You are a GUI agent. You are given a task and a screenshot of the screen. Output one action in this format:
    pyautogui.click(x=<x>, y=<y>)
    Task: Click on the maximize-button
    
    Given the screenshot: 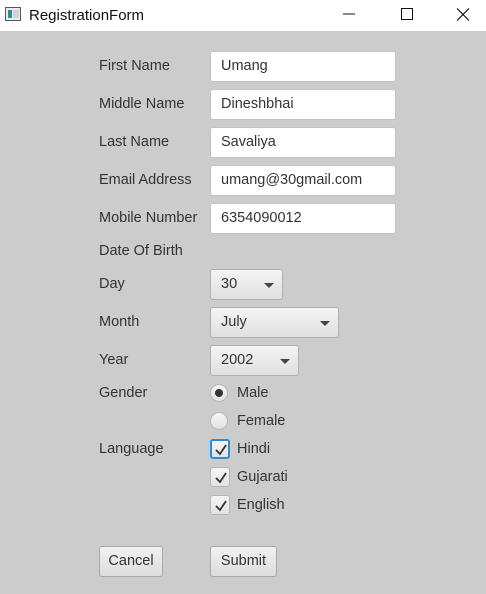 What is the action you would take?
    pyautogui.click(x=407, y=15)
    